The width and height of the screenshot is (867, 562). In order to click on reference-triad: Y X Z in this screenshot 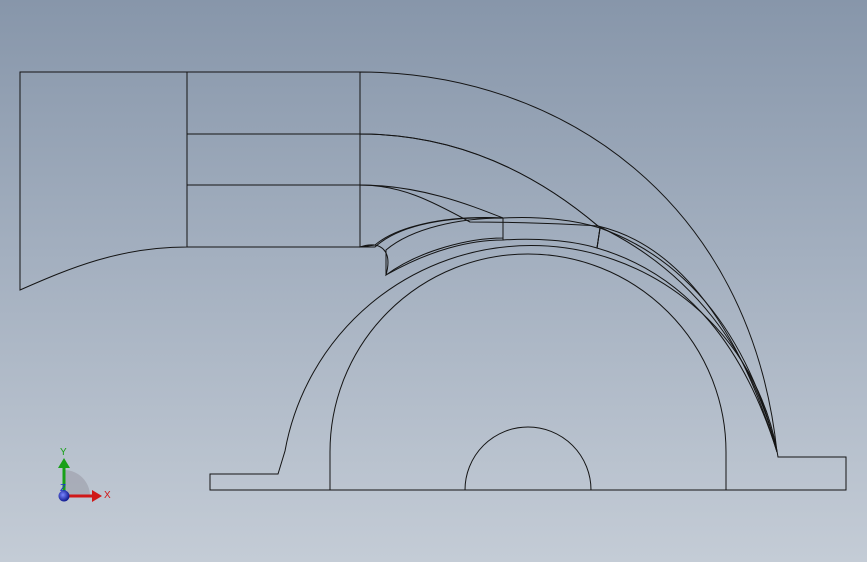, I will do `click(84, 474)`.